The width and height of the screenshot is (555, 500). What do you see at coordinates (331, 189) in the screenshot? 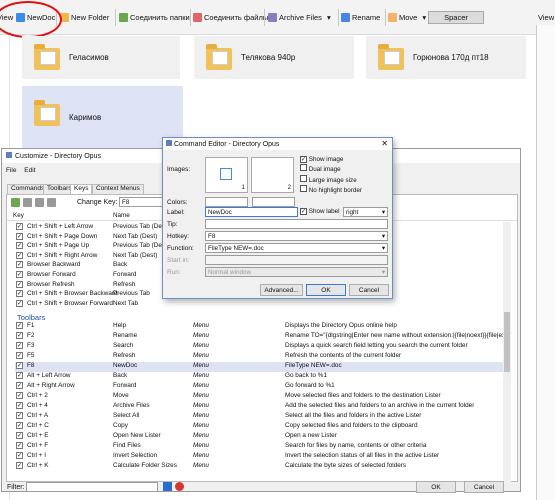
I see `no-highlight-checkbox: No highlight border` at bounding box center [331, 189].